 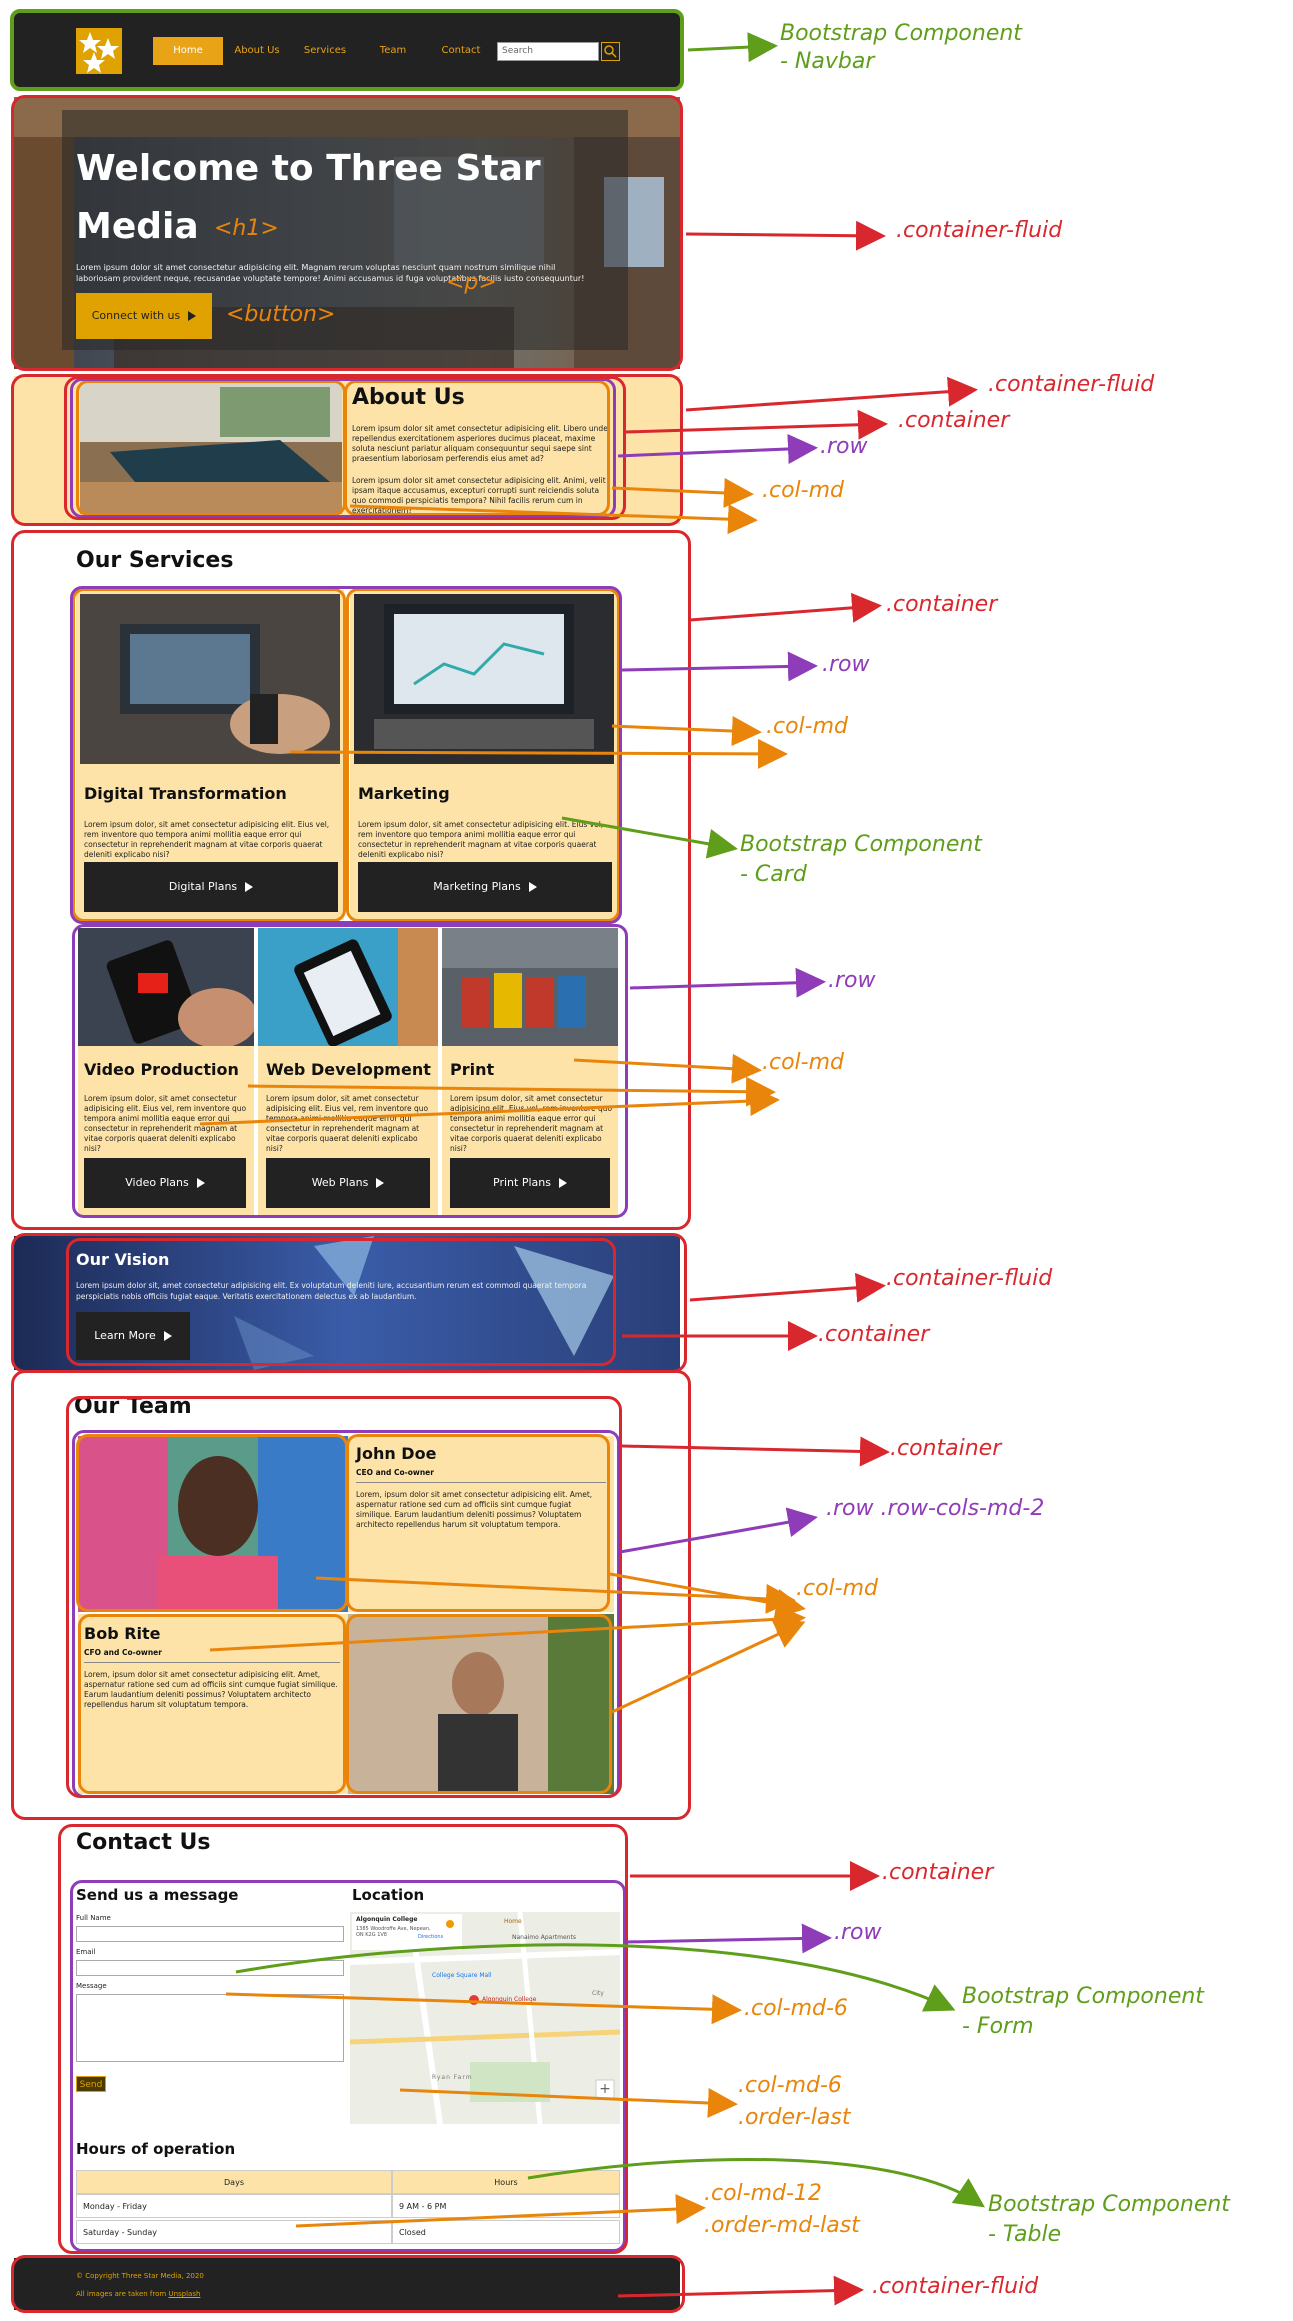 I want to click on annotation-contact-row: .row, so click(x=858, y=1932).